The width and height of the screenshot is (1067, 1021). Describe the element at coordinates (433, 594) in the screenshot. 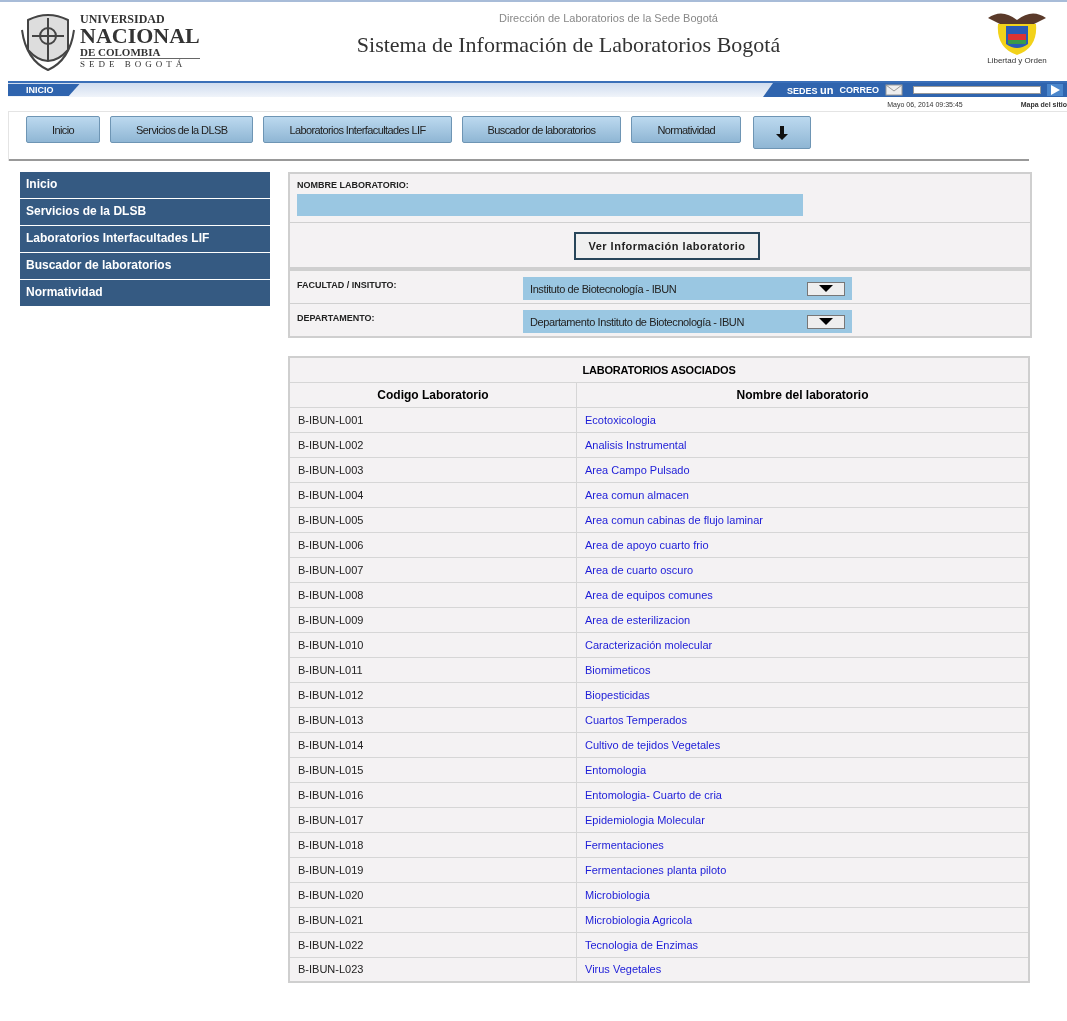

I see `table-cell: B-IBUN-L008` at that location.